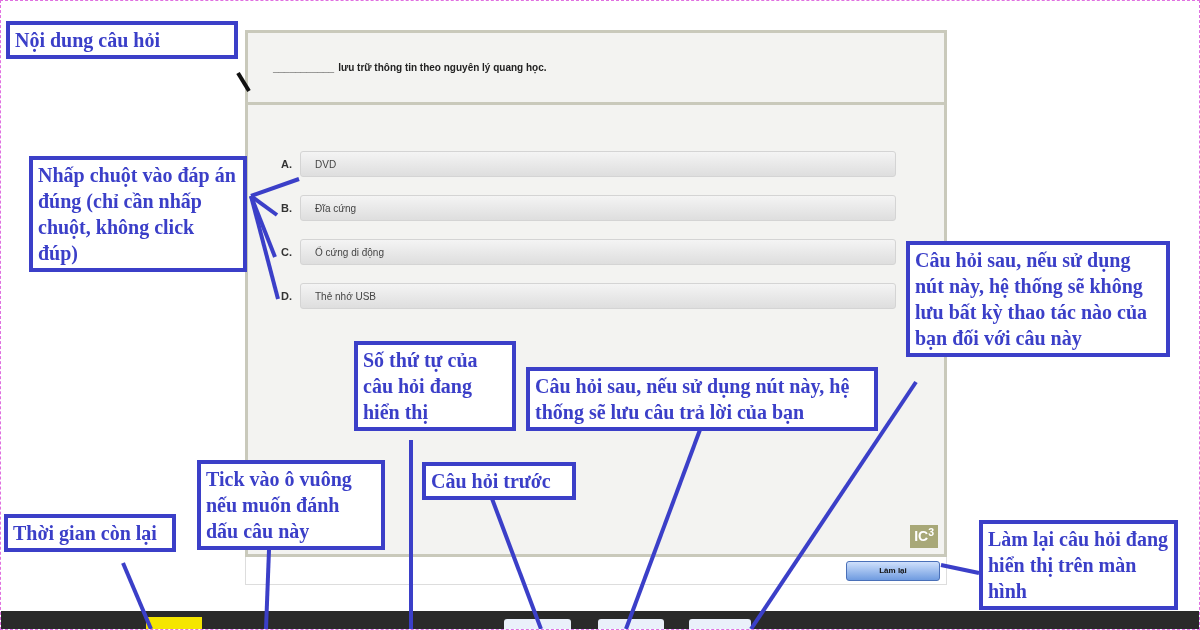 The height and width of the screenshot is (630, 1200). What do you see at coordinates (1038, 299) in the screenshot?
I see `callout-label: Câu hỏi sau, nếu sử dụng nút này, hệ thống sẽ không lưu bất kỳ thao tác nào của bạn đối với câu này` at bounding box center [1038, 299].